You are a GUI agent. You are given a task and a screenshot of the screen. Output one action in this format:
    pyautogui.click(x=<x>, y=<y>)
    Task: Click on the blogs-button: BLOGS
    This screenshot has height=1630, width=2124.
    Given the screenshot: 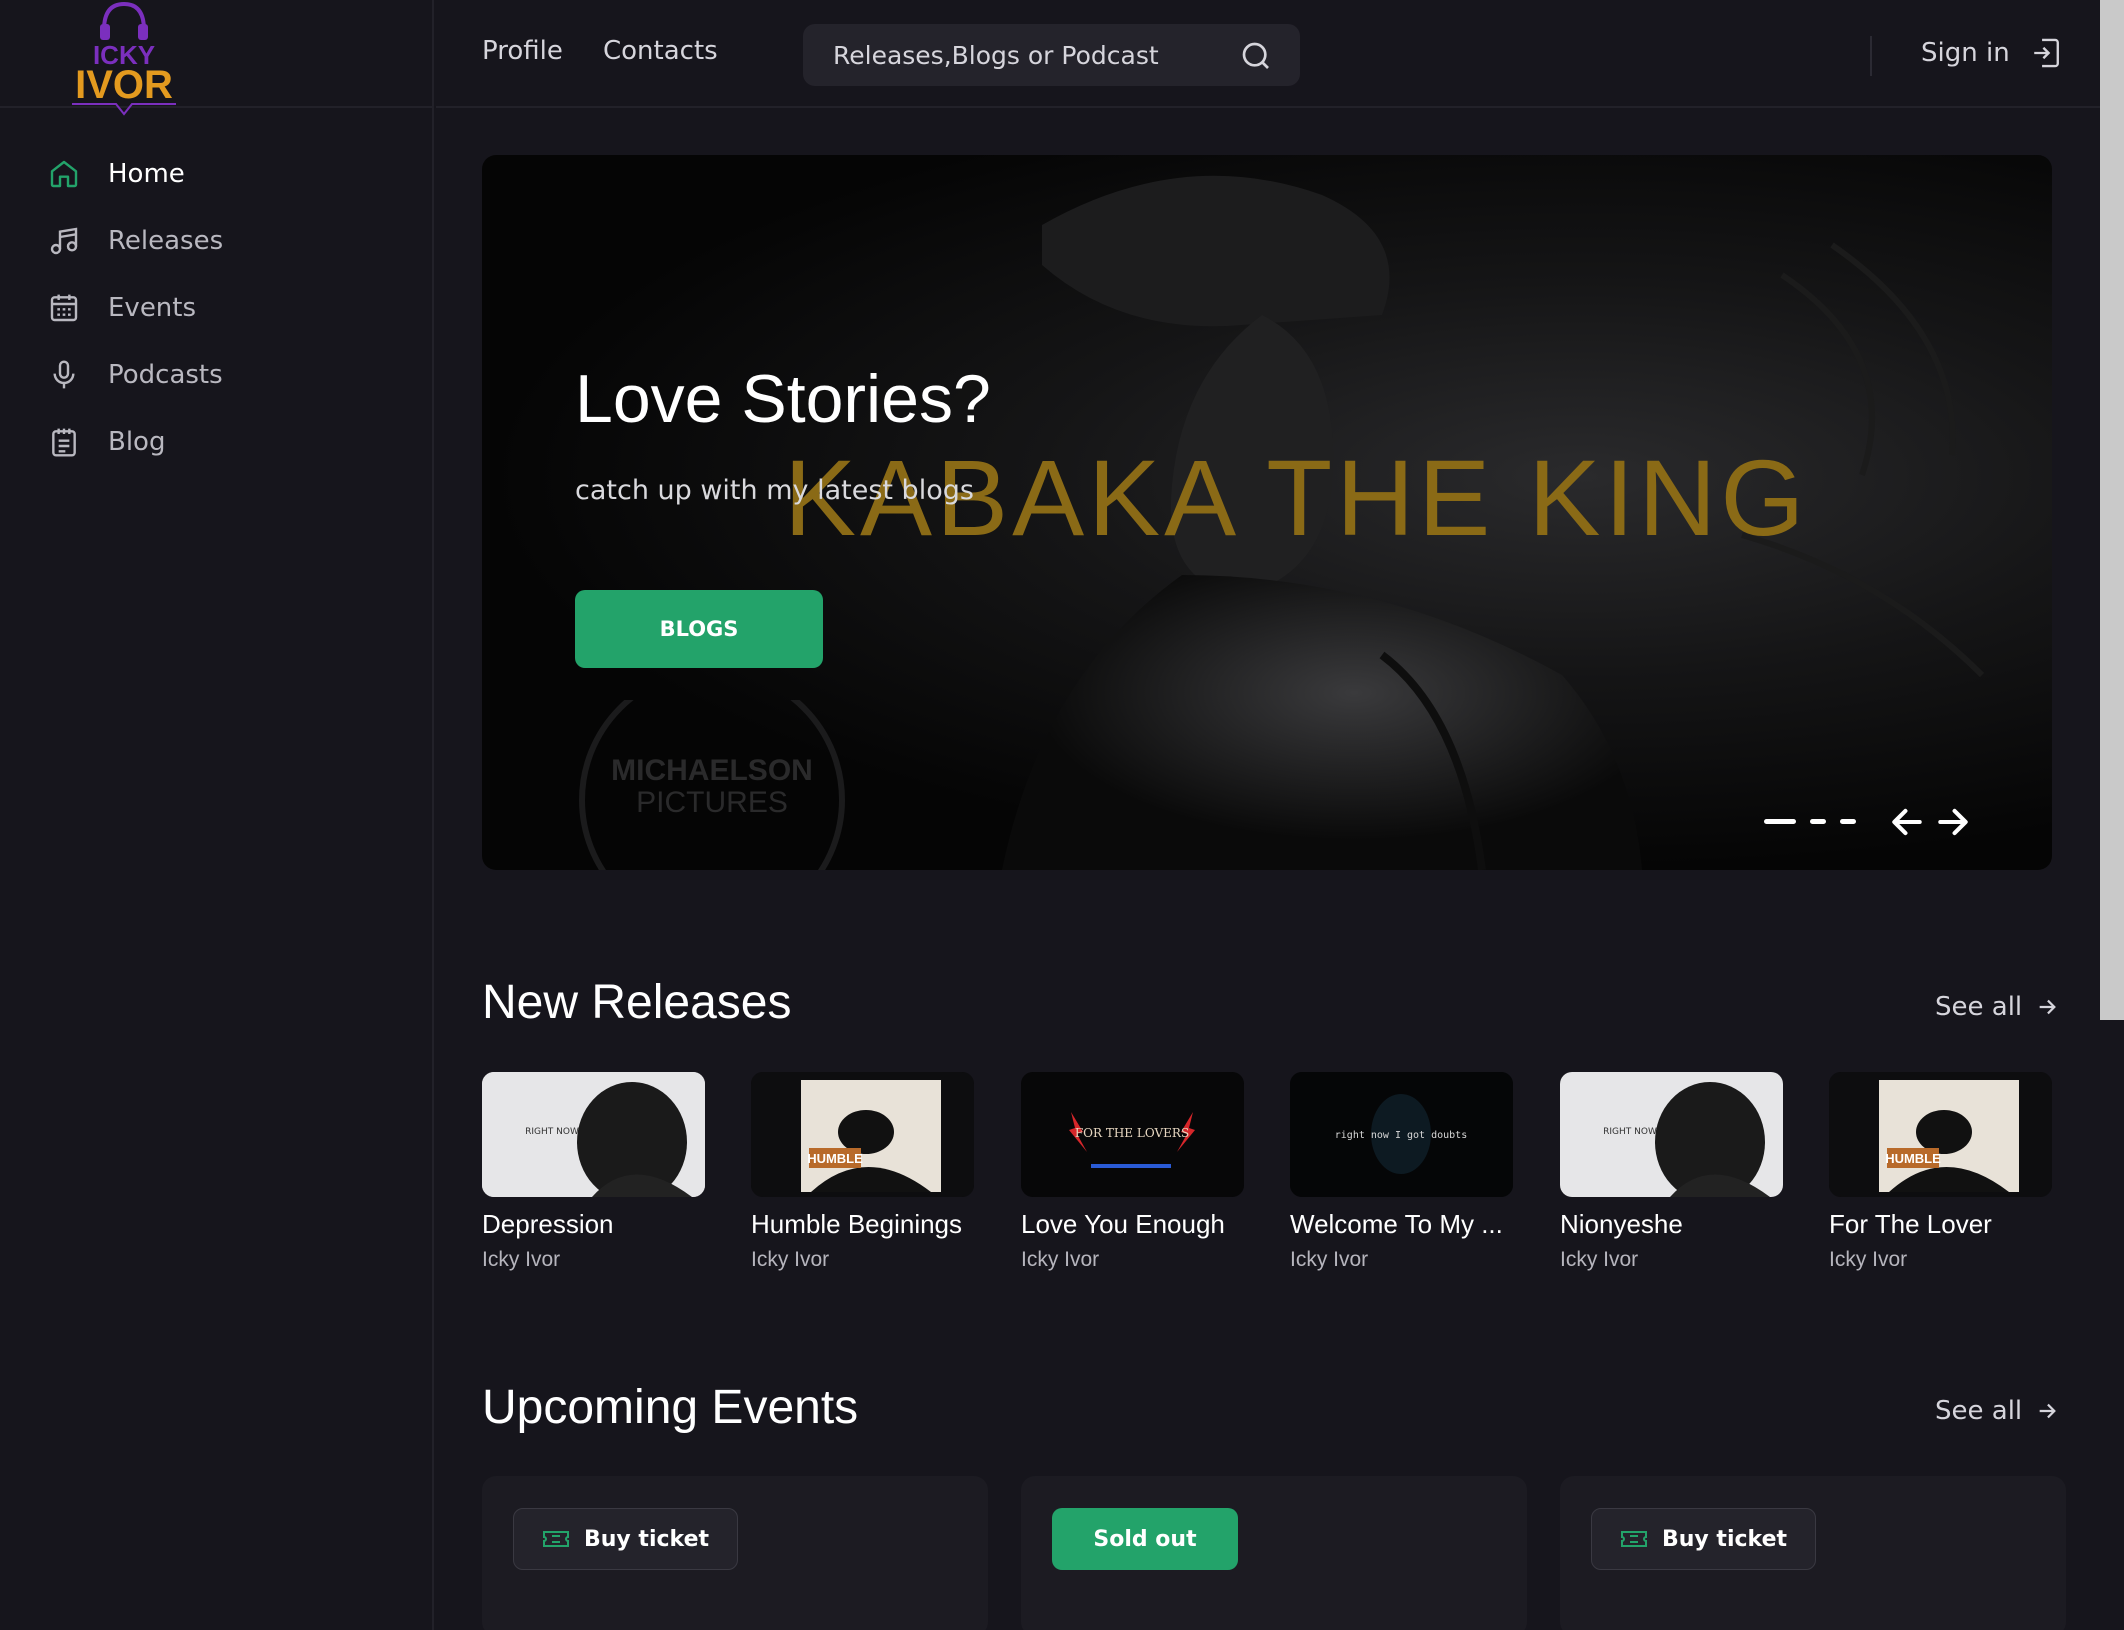 What is the action you would take?
    pyautogui.click(x=699, y=629)
    